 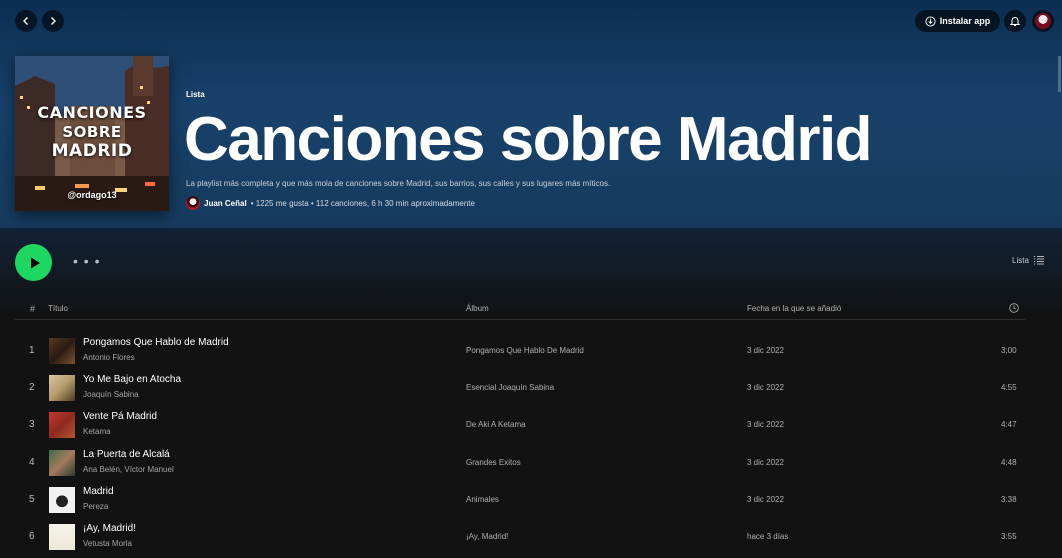 What do you see at coordinates (525, 350) in the screenshot?
I see `track-album: Pongamos Que Hablo De Madrid` at bounding box center [525, 350].